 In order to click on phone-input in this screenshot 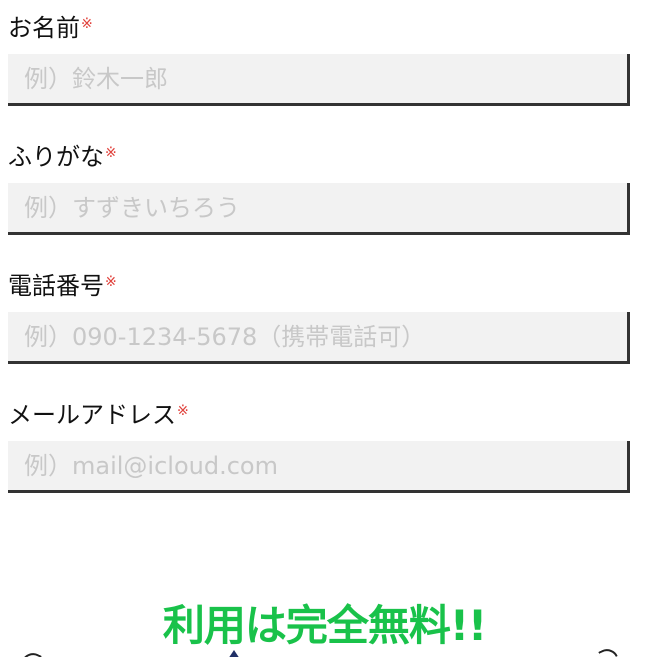, I will do `click(319, 338)`.